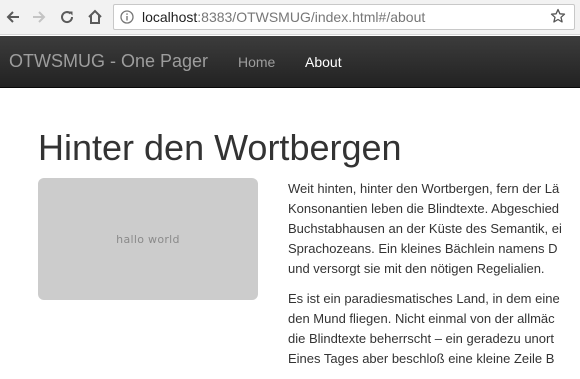  I want to click on forward-arrow-icon, so click(39, 17).